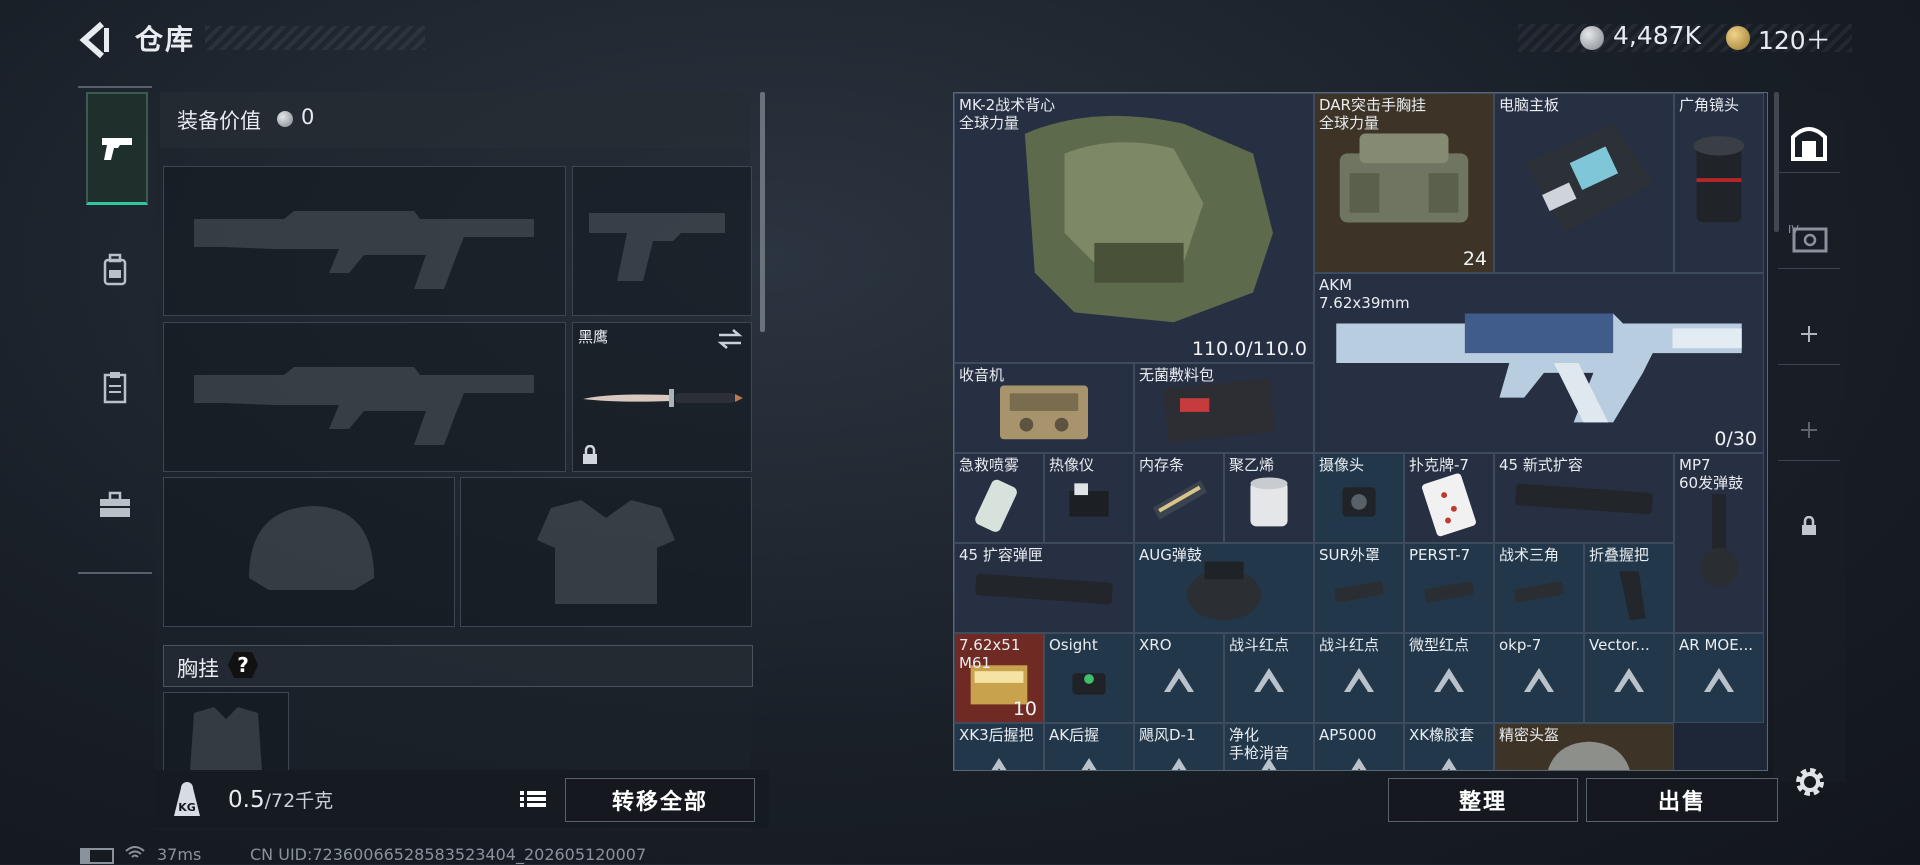 This screenshot has width=1920, height=865. I want to click on stash-tab, so click(1809, 142).